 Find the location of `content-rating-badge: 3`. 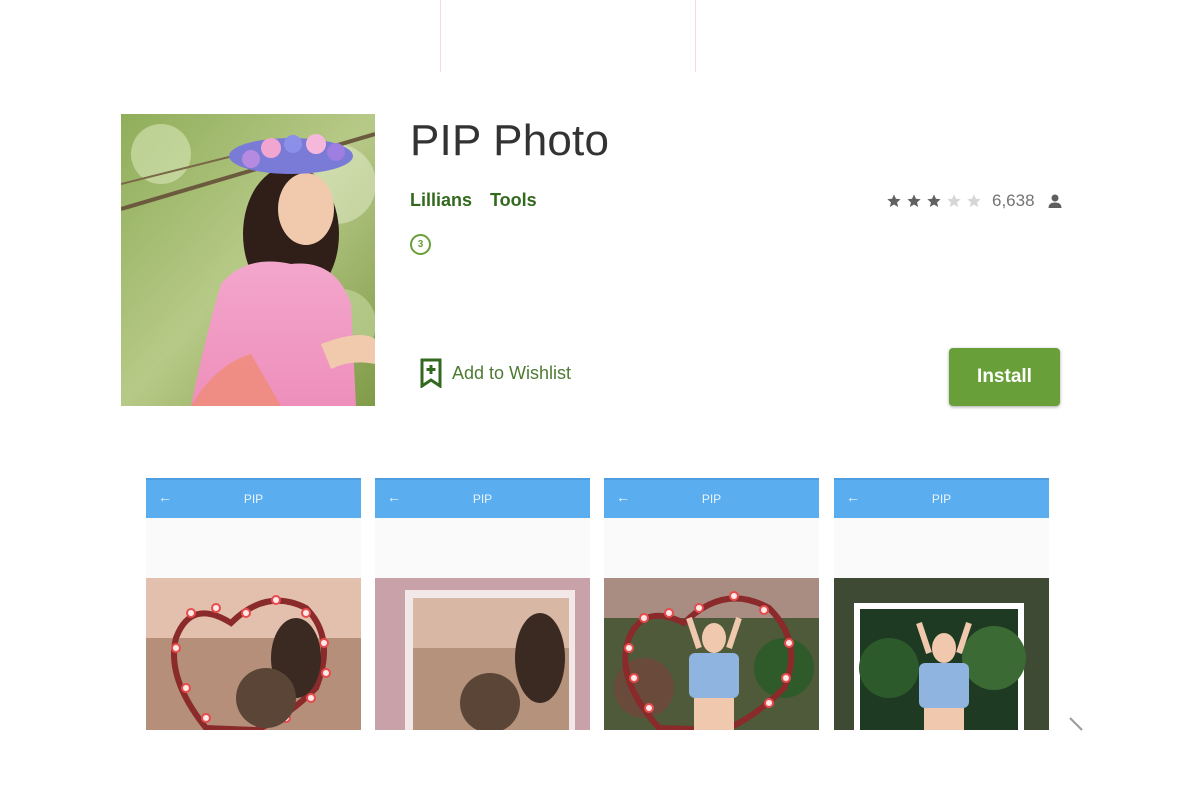

content-rating-badge: 3 is located at coordinates (420, 244).